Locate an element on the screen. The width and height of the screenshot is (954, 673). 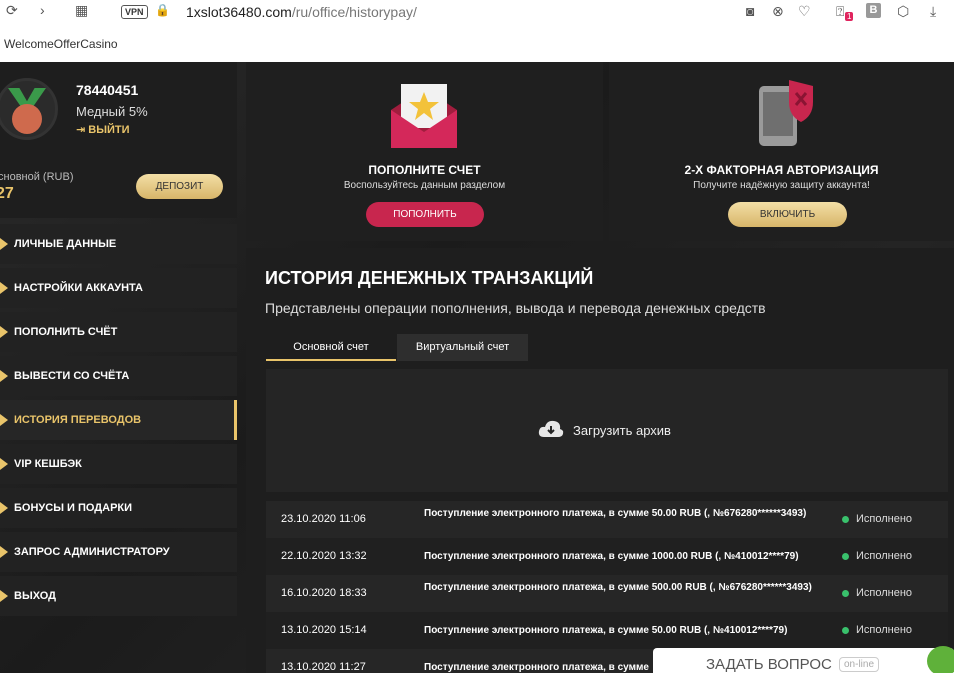
tx-date: 13.10.2020 11:27 is located at coordinates (323, 667).